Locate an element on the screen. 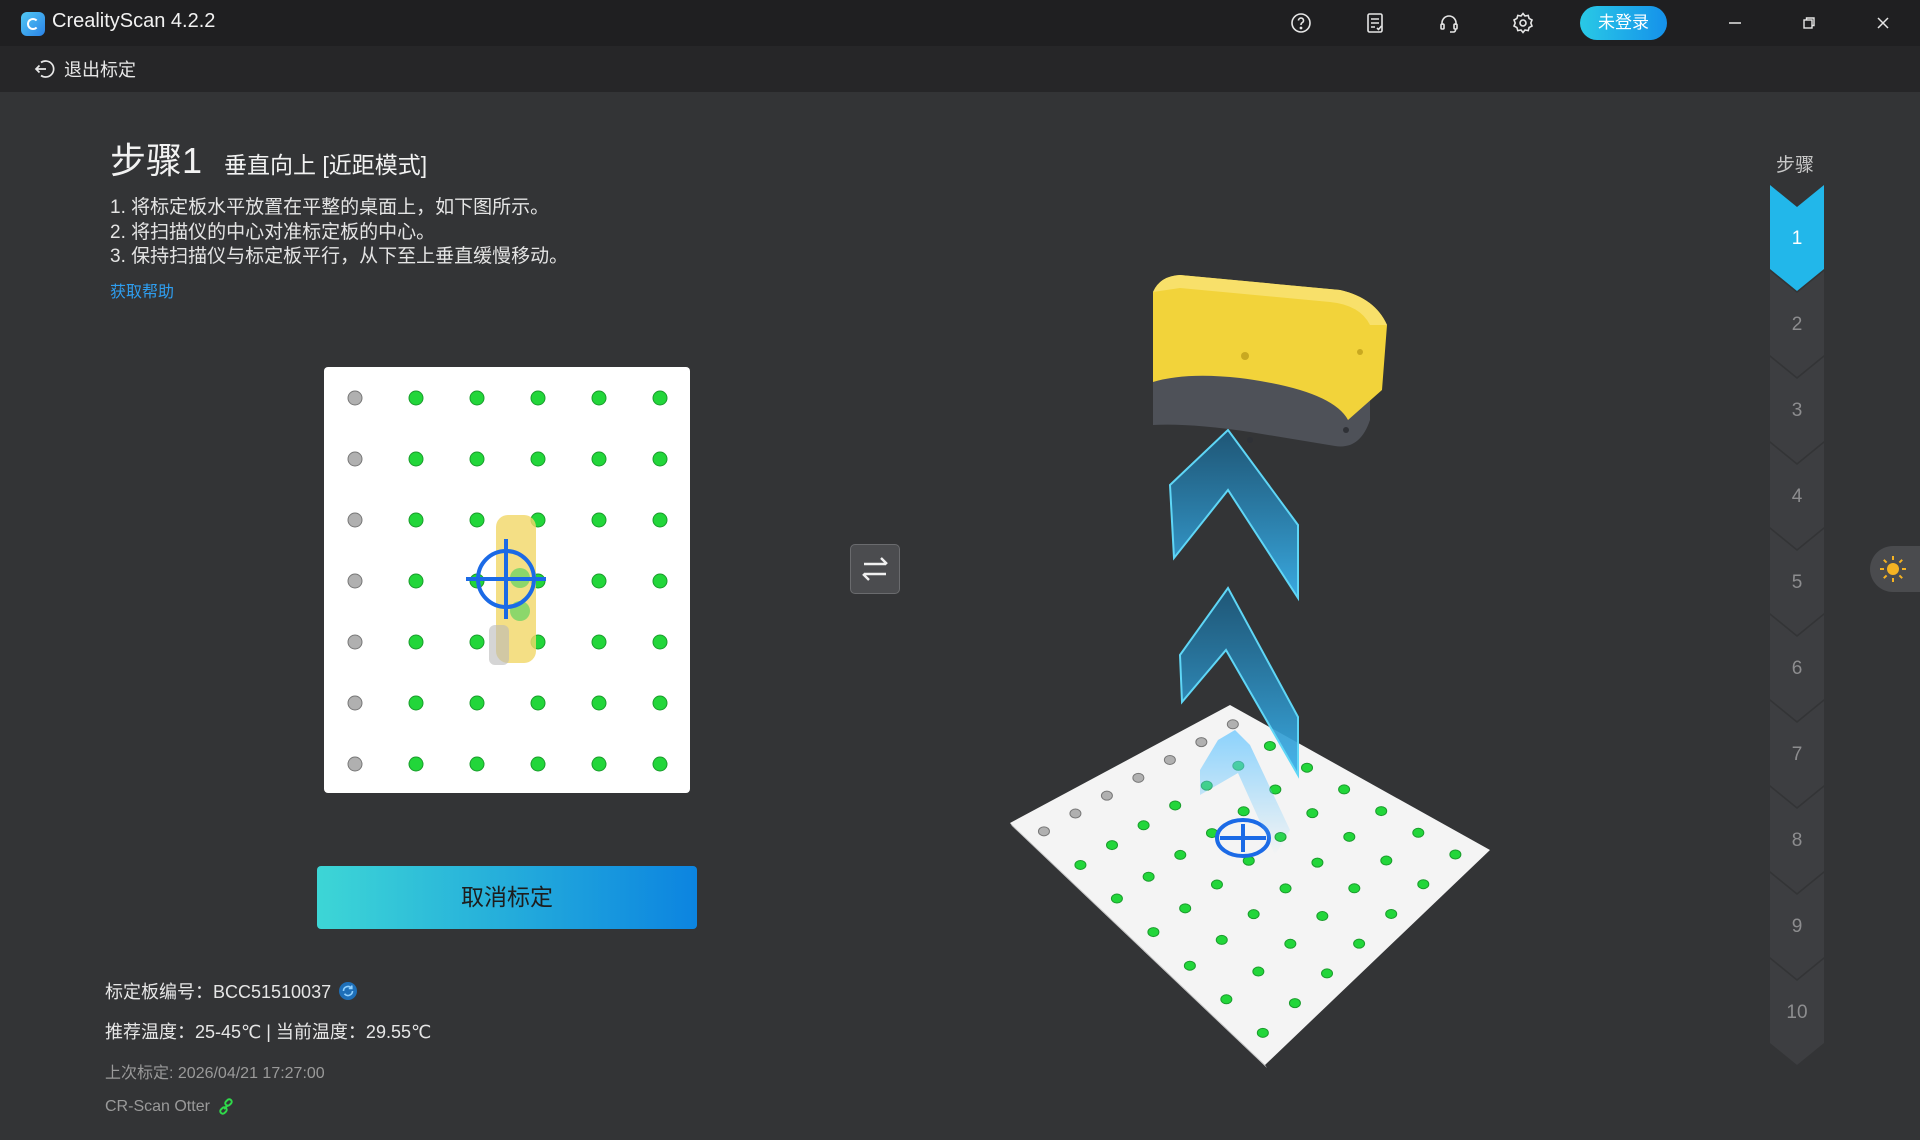 The height and width of the screenshot is (1140, 1920). notes-icon is located at coordinates (1375, 23).